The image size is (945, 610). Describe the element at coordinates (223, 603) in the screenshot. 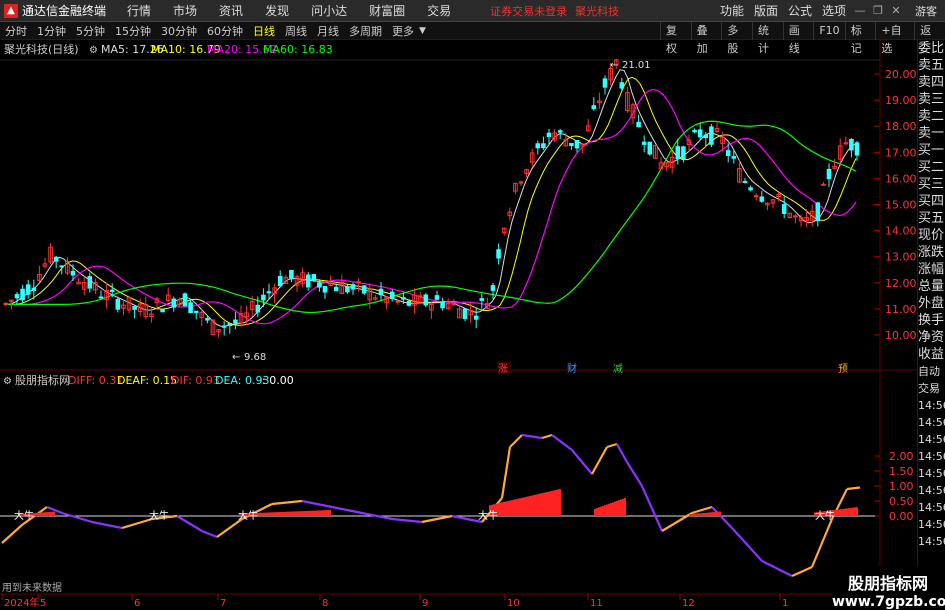

I see `time-label: 7` at that location.